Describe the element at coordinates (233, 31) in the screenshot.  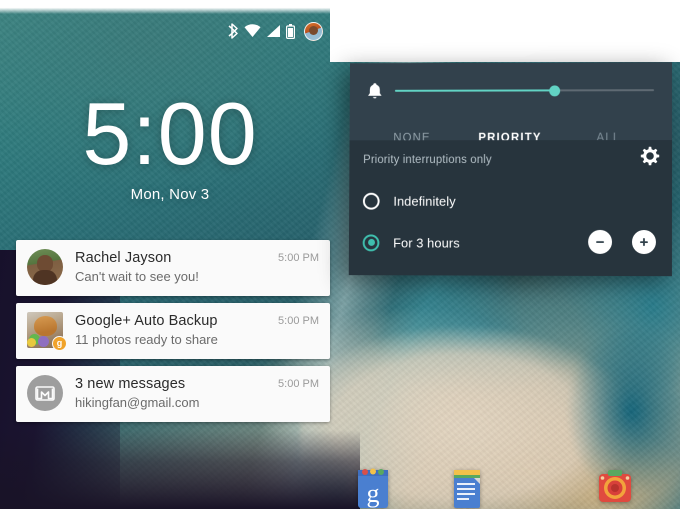
I see `bluetooth-icon` at that location.